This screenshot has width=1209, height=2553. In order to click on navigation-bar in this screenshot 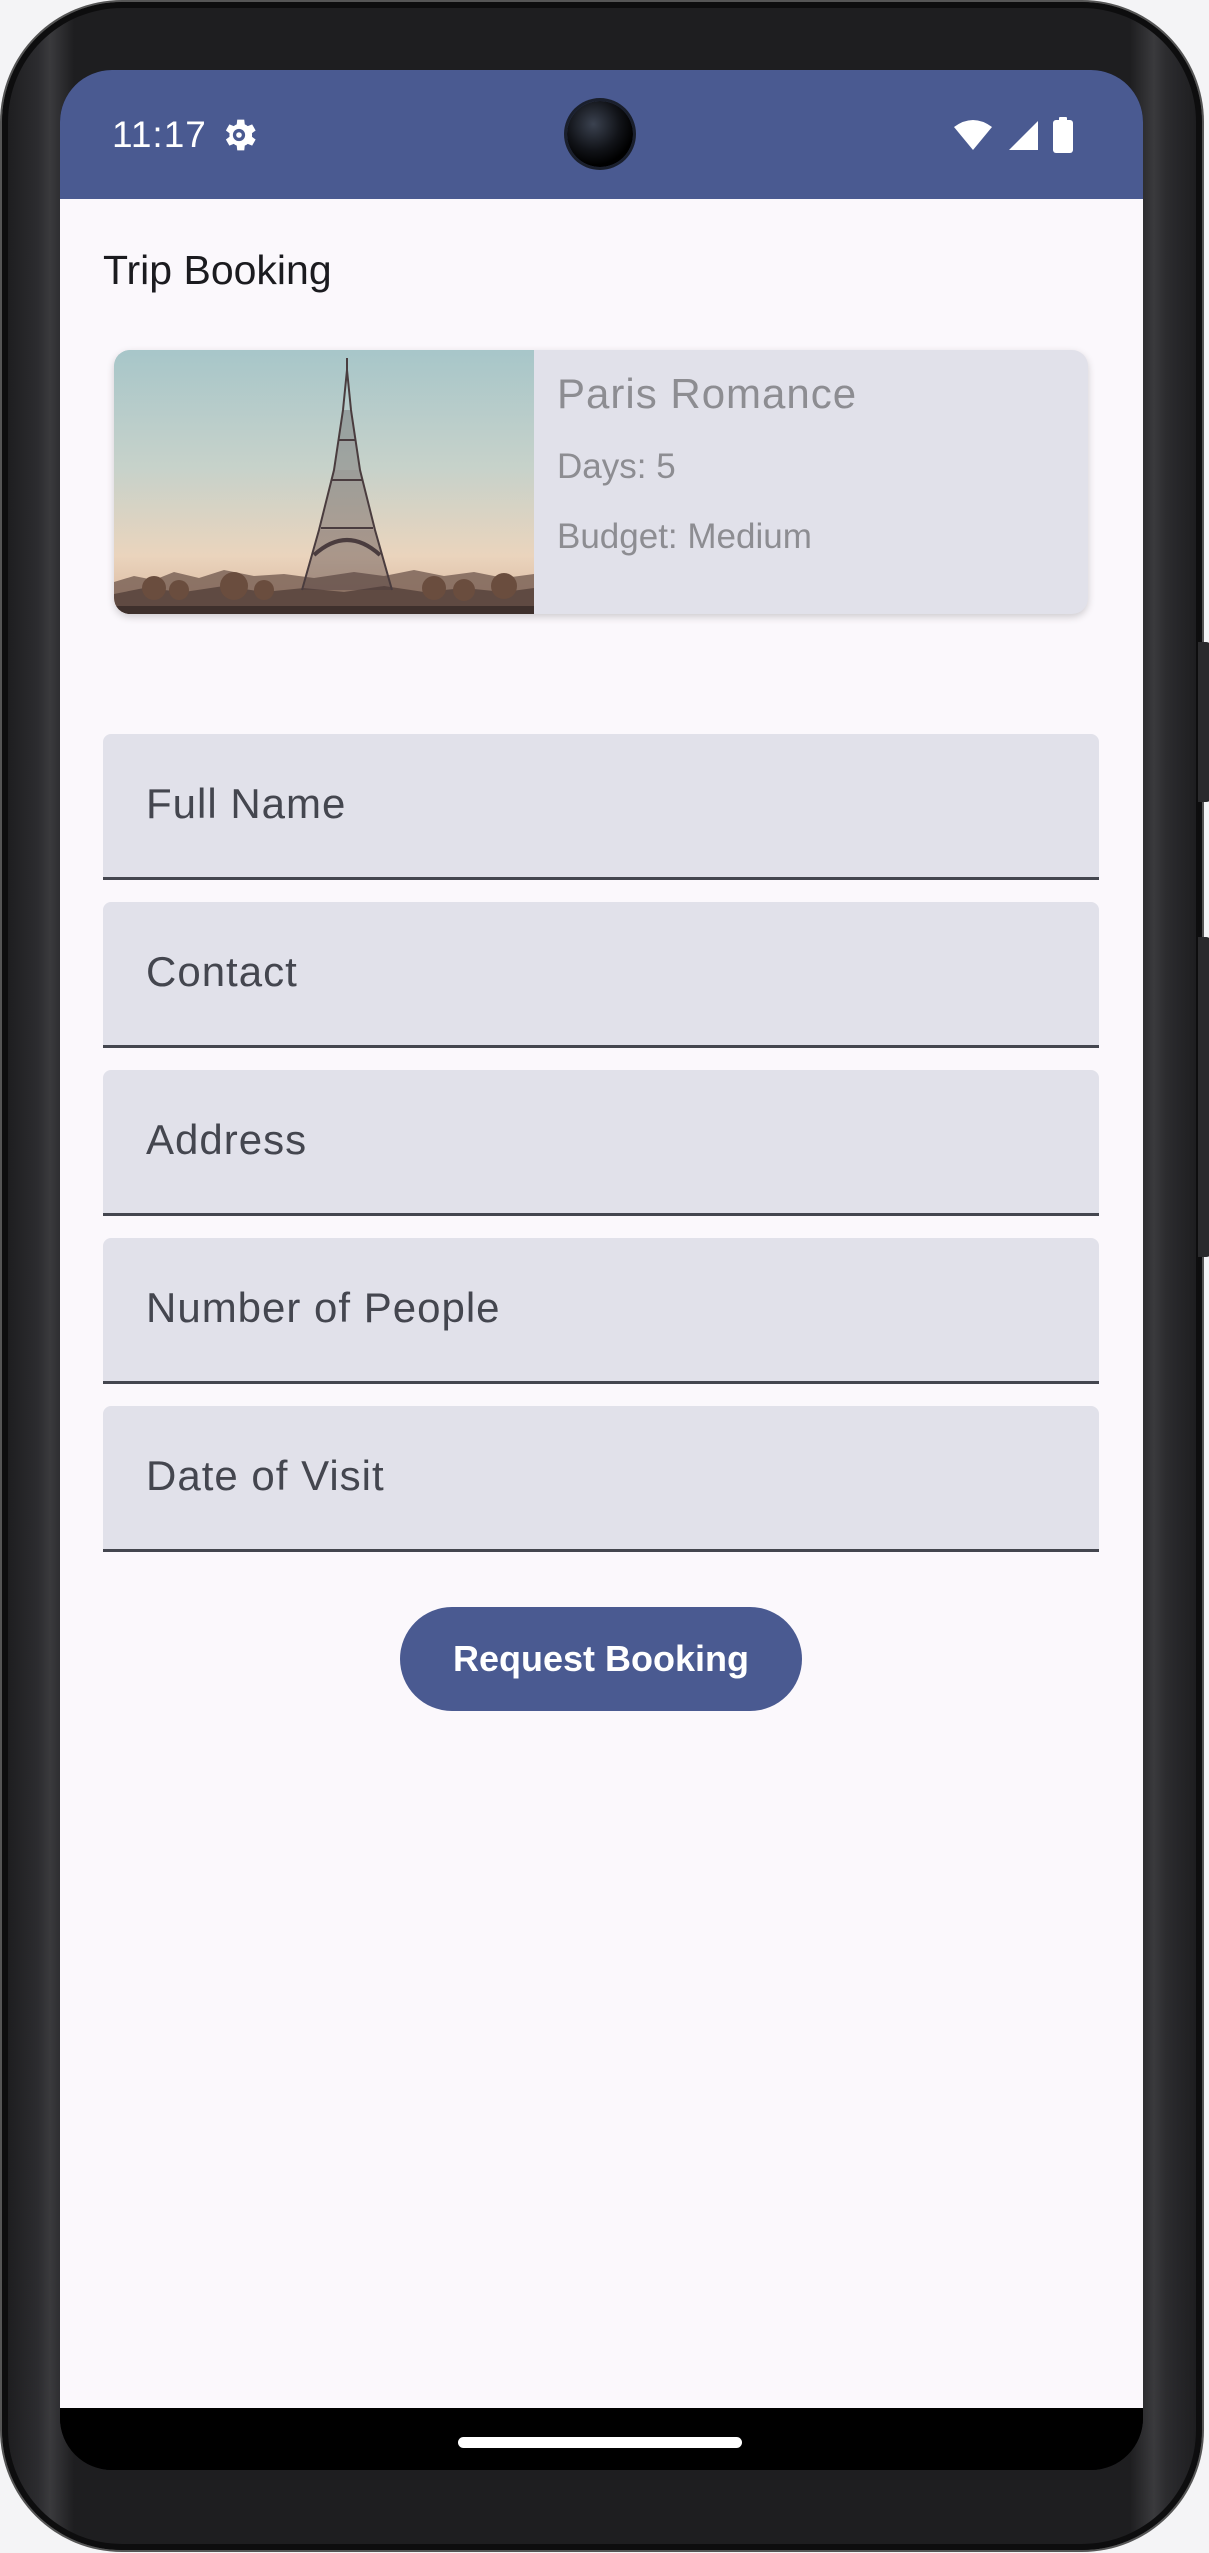, I will do `click(601, 2439)`.